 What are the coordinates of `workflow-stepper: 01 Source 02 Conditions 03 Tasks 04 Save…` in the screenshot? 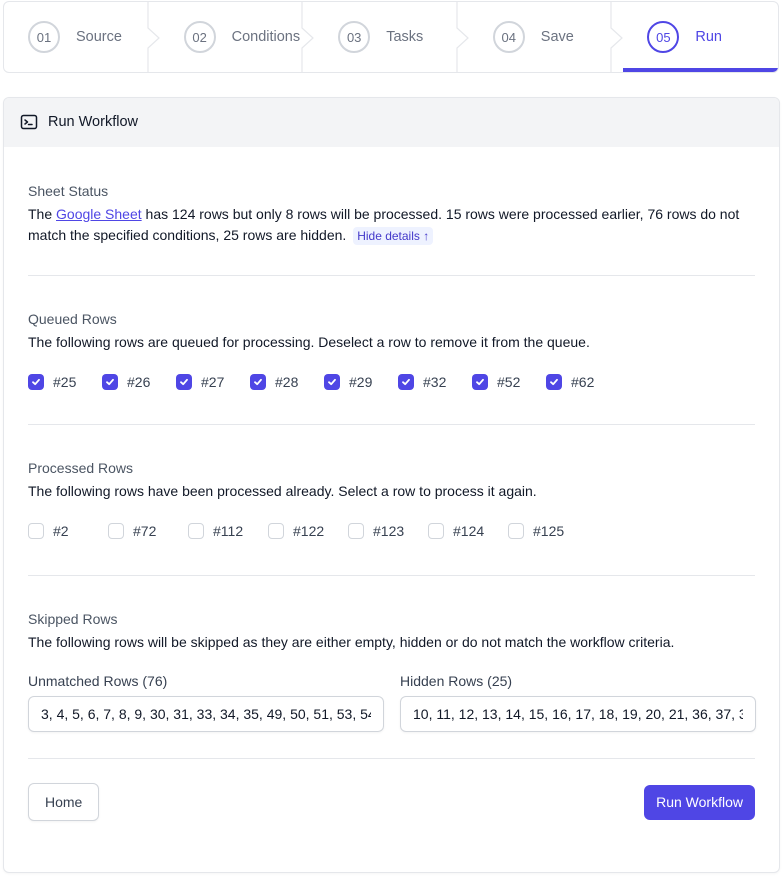 It's located at (391, 37).